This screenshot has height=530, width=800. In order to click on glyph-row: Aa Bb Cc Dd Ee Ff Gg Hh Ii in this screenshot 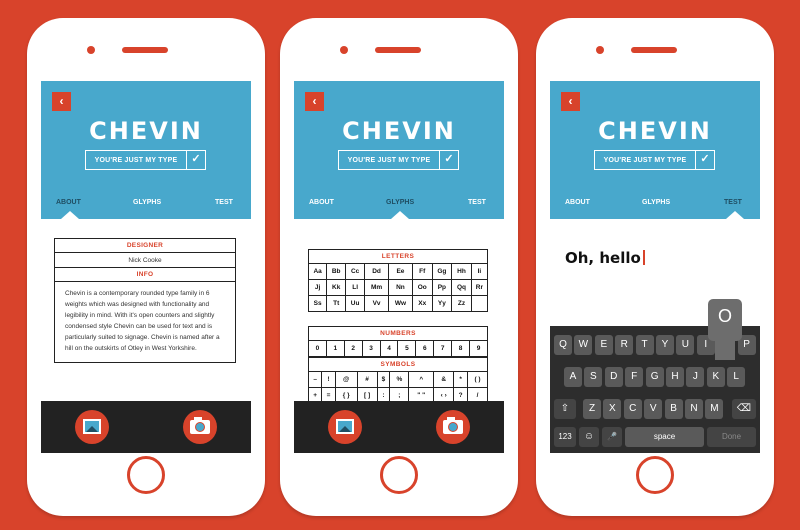, I will do `click(398, 271)`.